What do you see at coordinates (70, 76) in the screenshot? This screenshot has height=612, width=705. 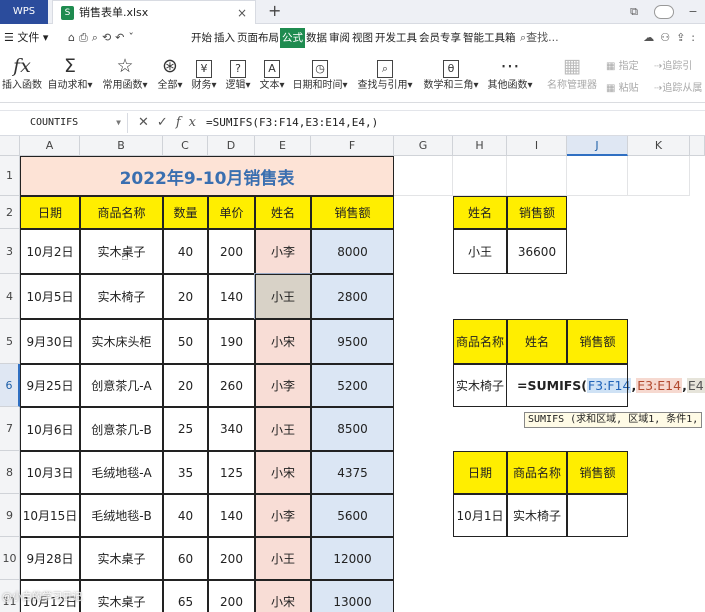 I see `autosum-button: Σ 自动求和▾` at bounding box center [70, 76].